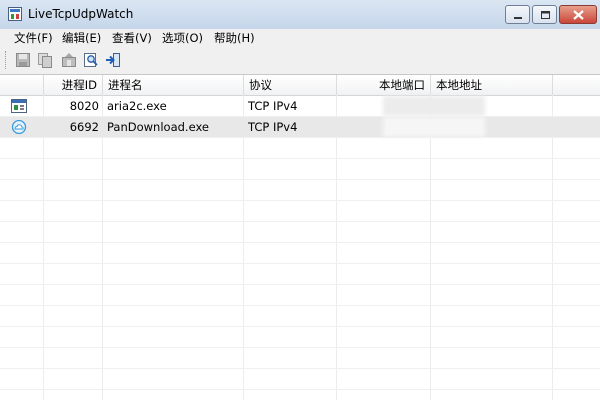 This screenshot has height=400, width=600. What do you see at coordinates (158, 127) in the screenshot?
I see `process-name-cell: PanDownload.exe` at bounding box center [158, 127].